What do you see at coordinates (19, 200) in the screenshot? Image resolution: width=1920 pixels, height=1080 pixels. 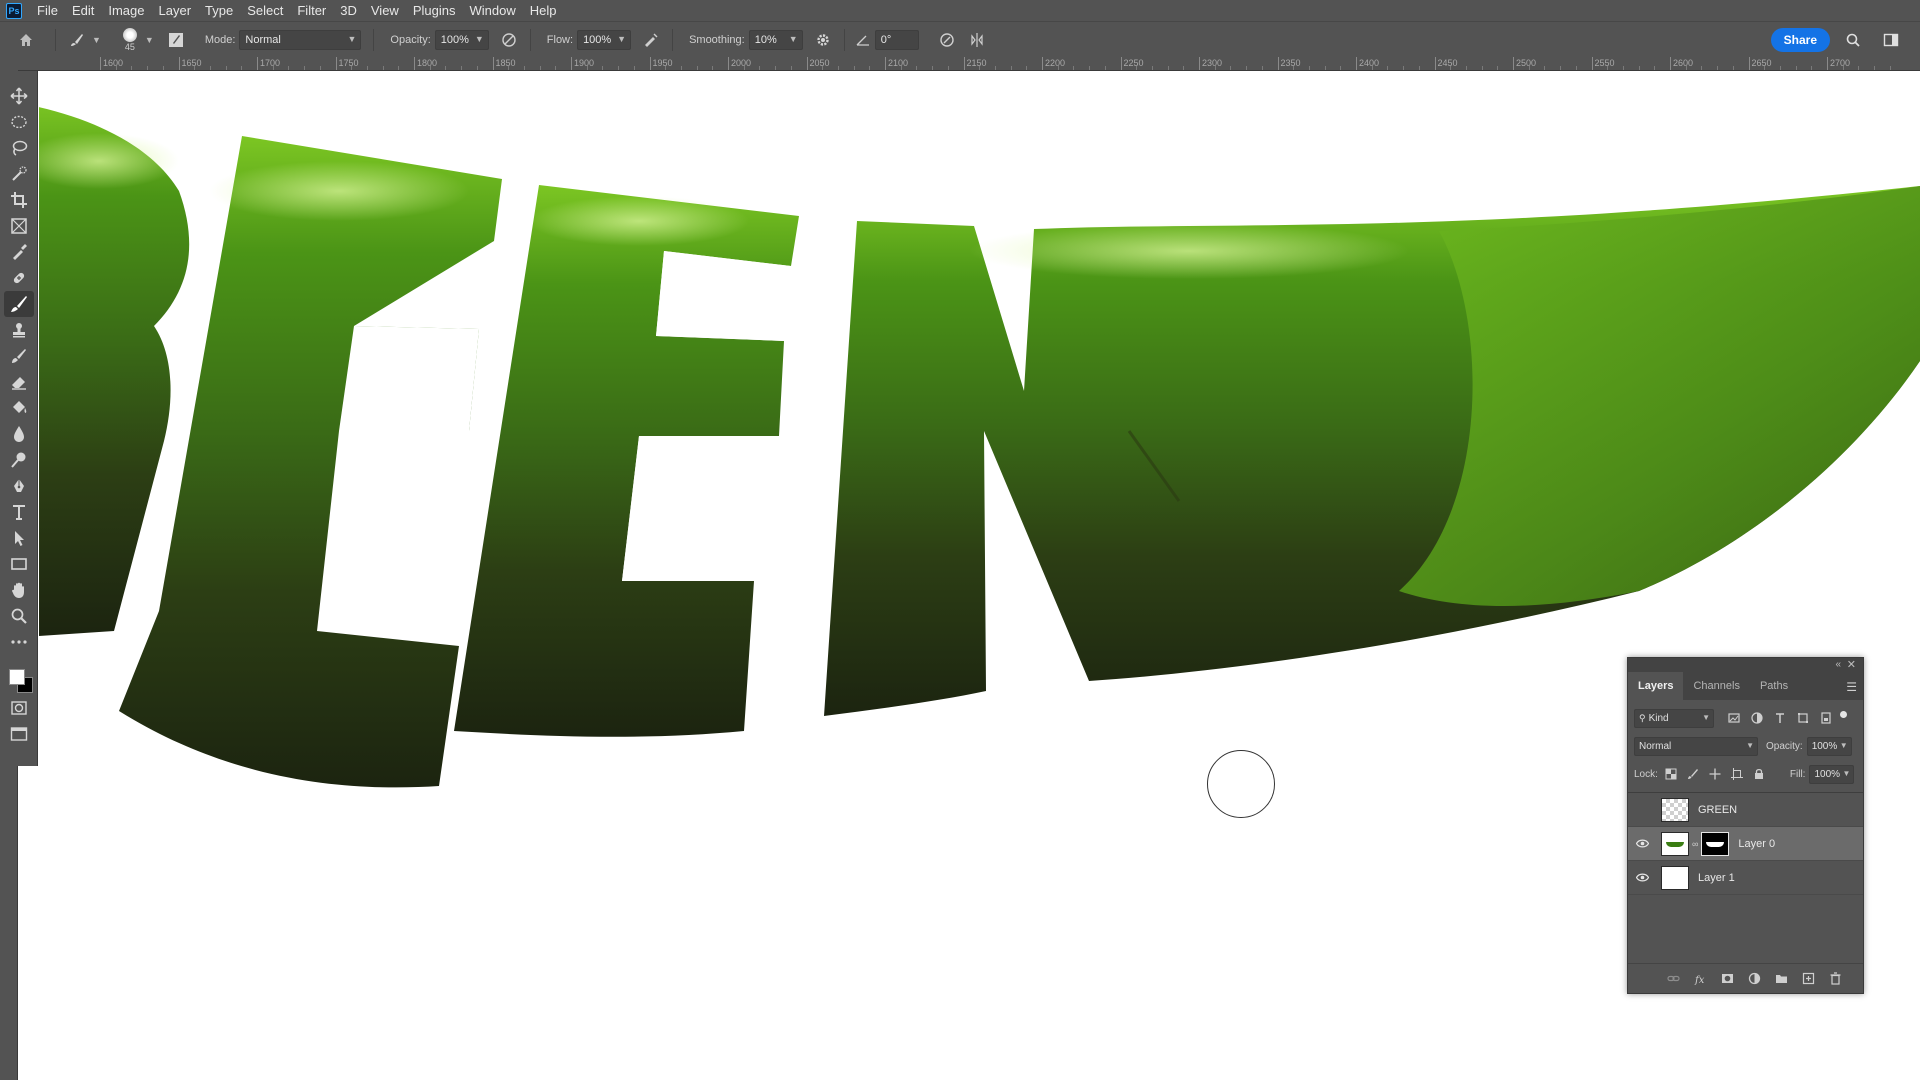 I see `crop-icon` at bounding box center [19, 200].